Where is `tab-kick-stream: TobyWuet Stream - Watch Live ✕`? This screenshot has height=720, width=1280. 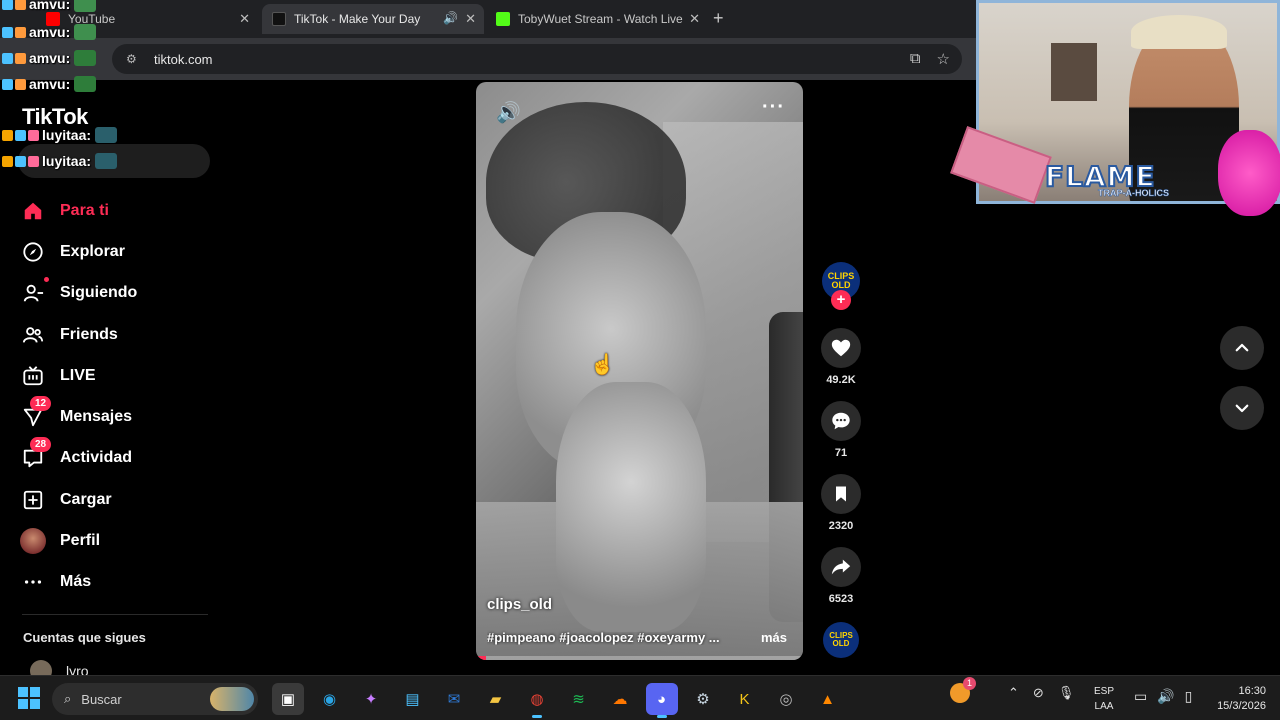
tab-kick-stream: TobyWuet Stream - Watch Live ✕ is located at coordinates (597, 19).